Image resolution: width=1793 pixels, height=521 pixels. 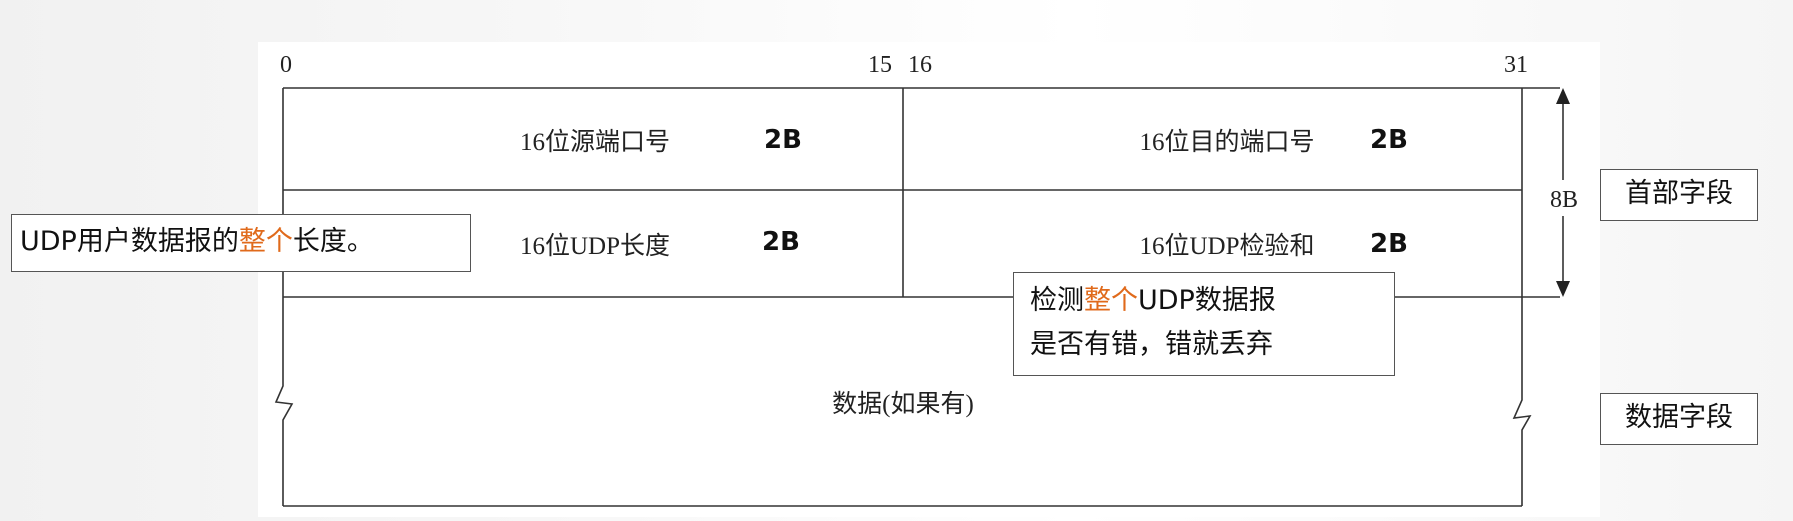 I want to click on udp-length-field: 16位UDP长度, so click(x=595, y=246).